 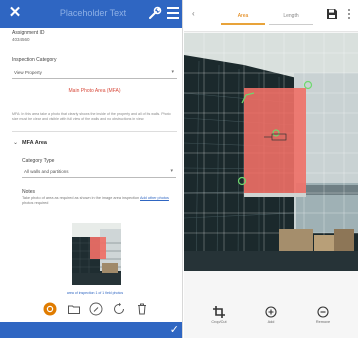 I want to click on folder-icon, so click(x=74, y=309).